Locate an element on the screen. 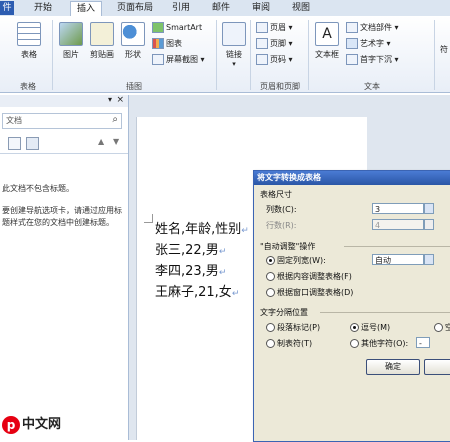  chart-button: 图表 is located at coordinates (167, 44).